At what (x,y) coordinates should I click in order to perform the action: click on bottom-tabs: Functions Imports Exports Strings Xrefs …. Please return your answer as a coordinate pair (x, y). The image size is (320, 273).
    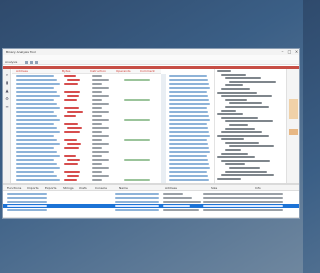
    Looking at the image, I should click on (59, 188).